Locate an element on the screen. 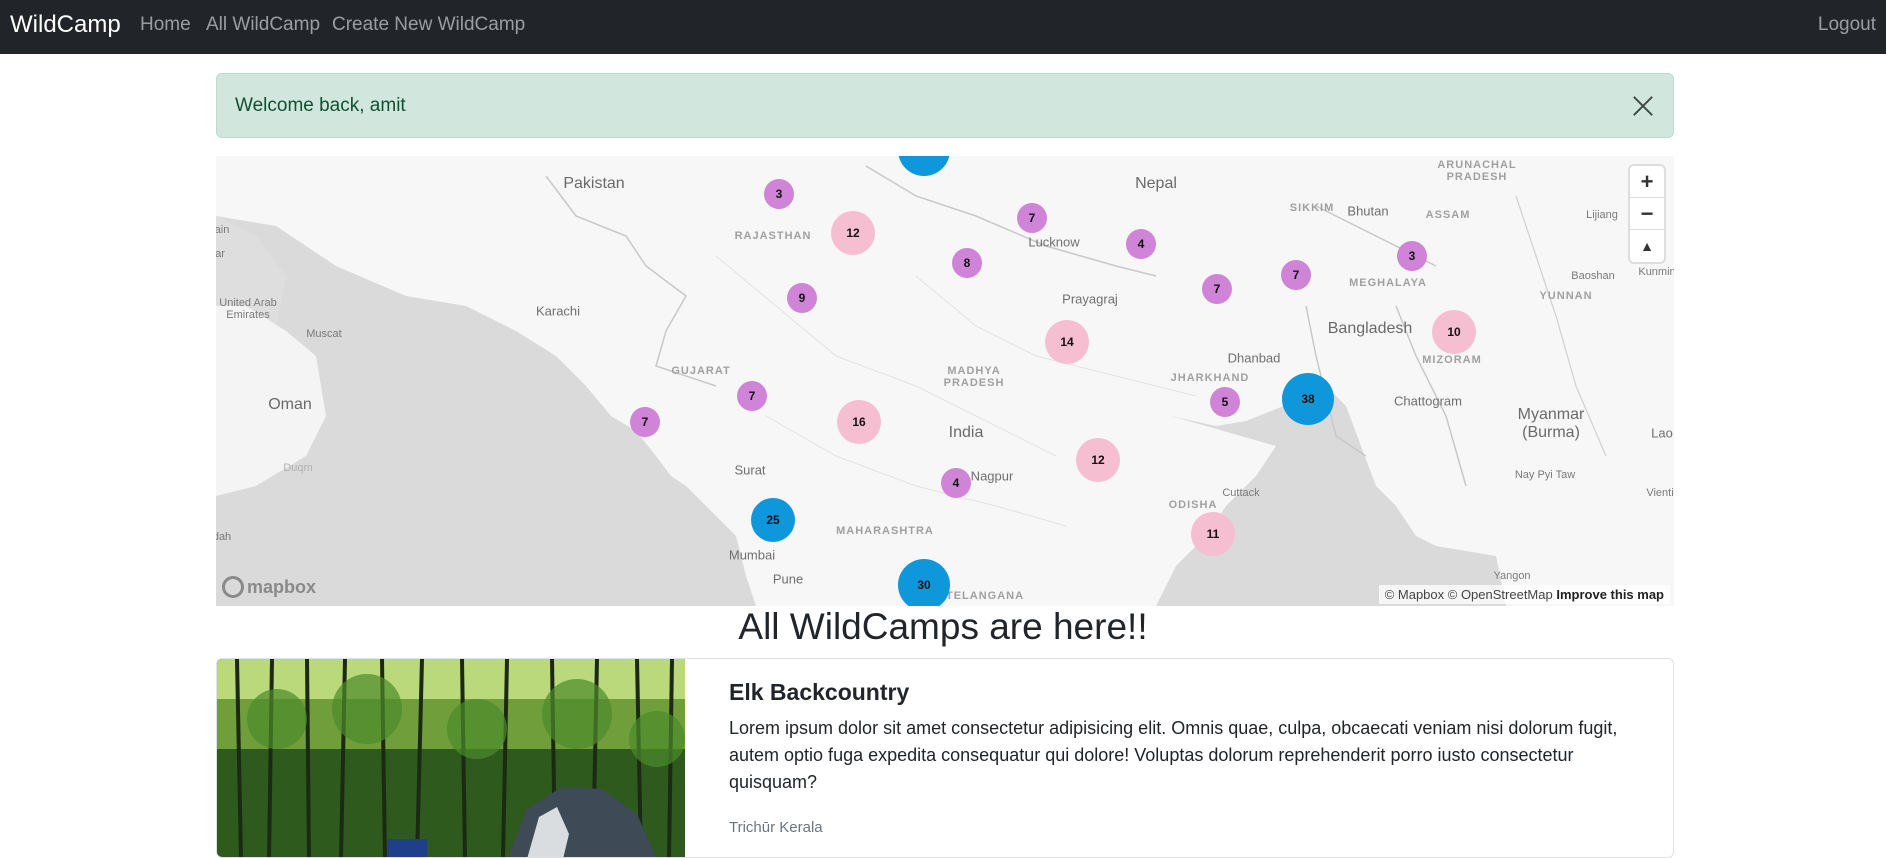  cluster-marker: 30 is located at coordinates (924, 582).